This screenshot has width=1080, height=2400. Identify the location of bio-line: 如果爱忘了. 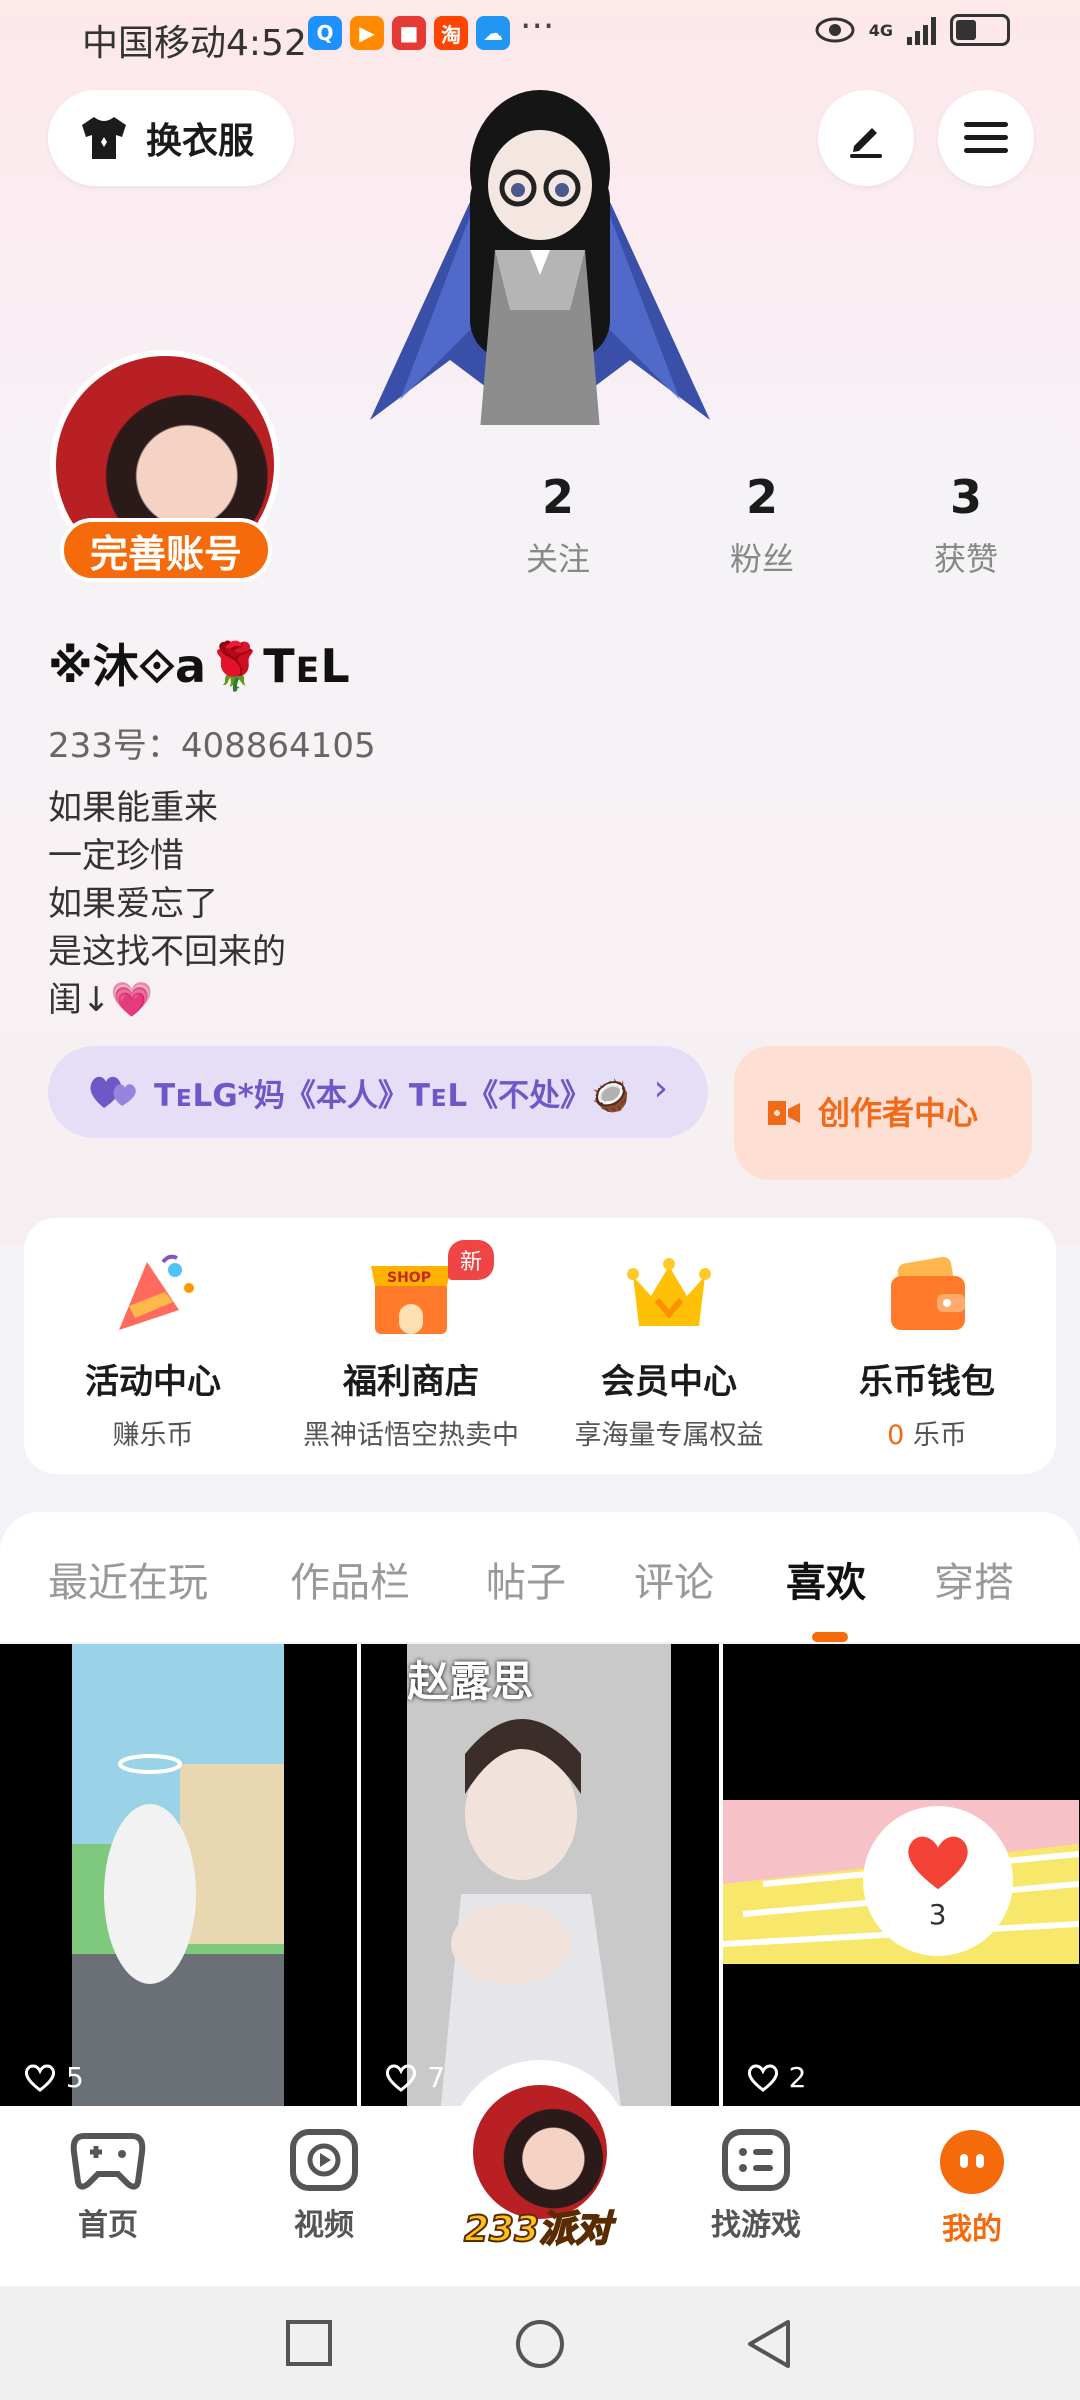
(133, 904).